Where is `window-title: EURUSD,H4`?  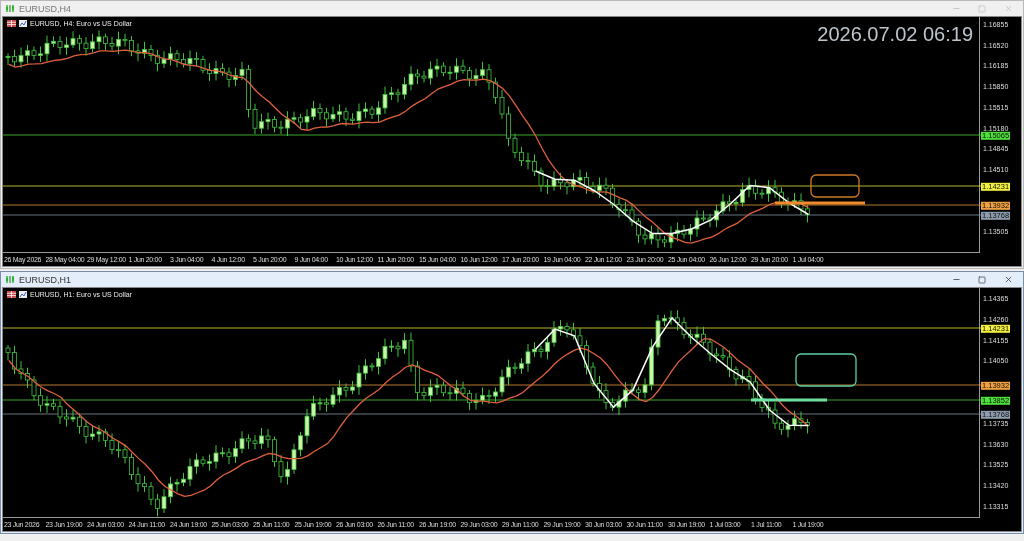
window-title: EURUSD,H4 is located at coordinates (45, 8).